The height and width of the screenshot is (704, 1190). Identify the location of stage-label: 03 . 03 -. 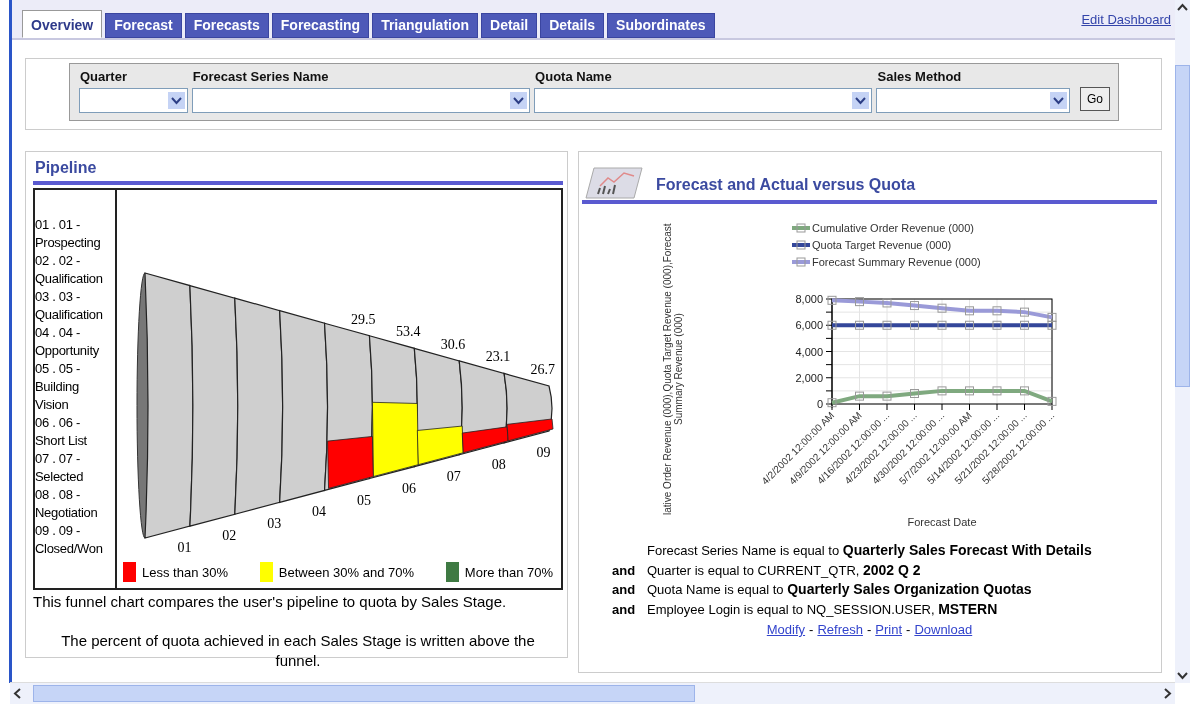
(58, 297).